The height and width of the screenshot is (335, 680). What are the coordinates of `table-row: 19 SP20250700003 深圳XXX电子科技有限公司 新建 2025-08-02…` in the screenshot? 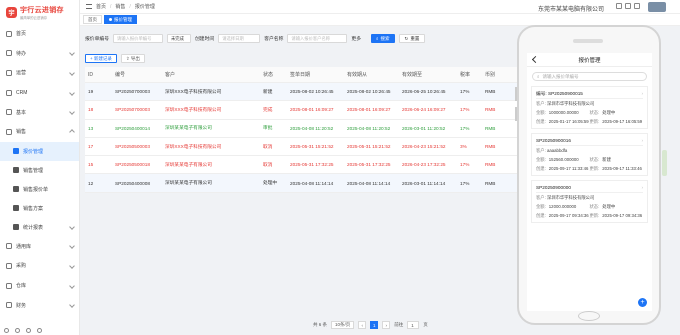 It's located at (302, 92).